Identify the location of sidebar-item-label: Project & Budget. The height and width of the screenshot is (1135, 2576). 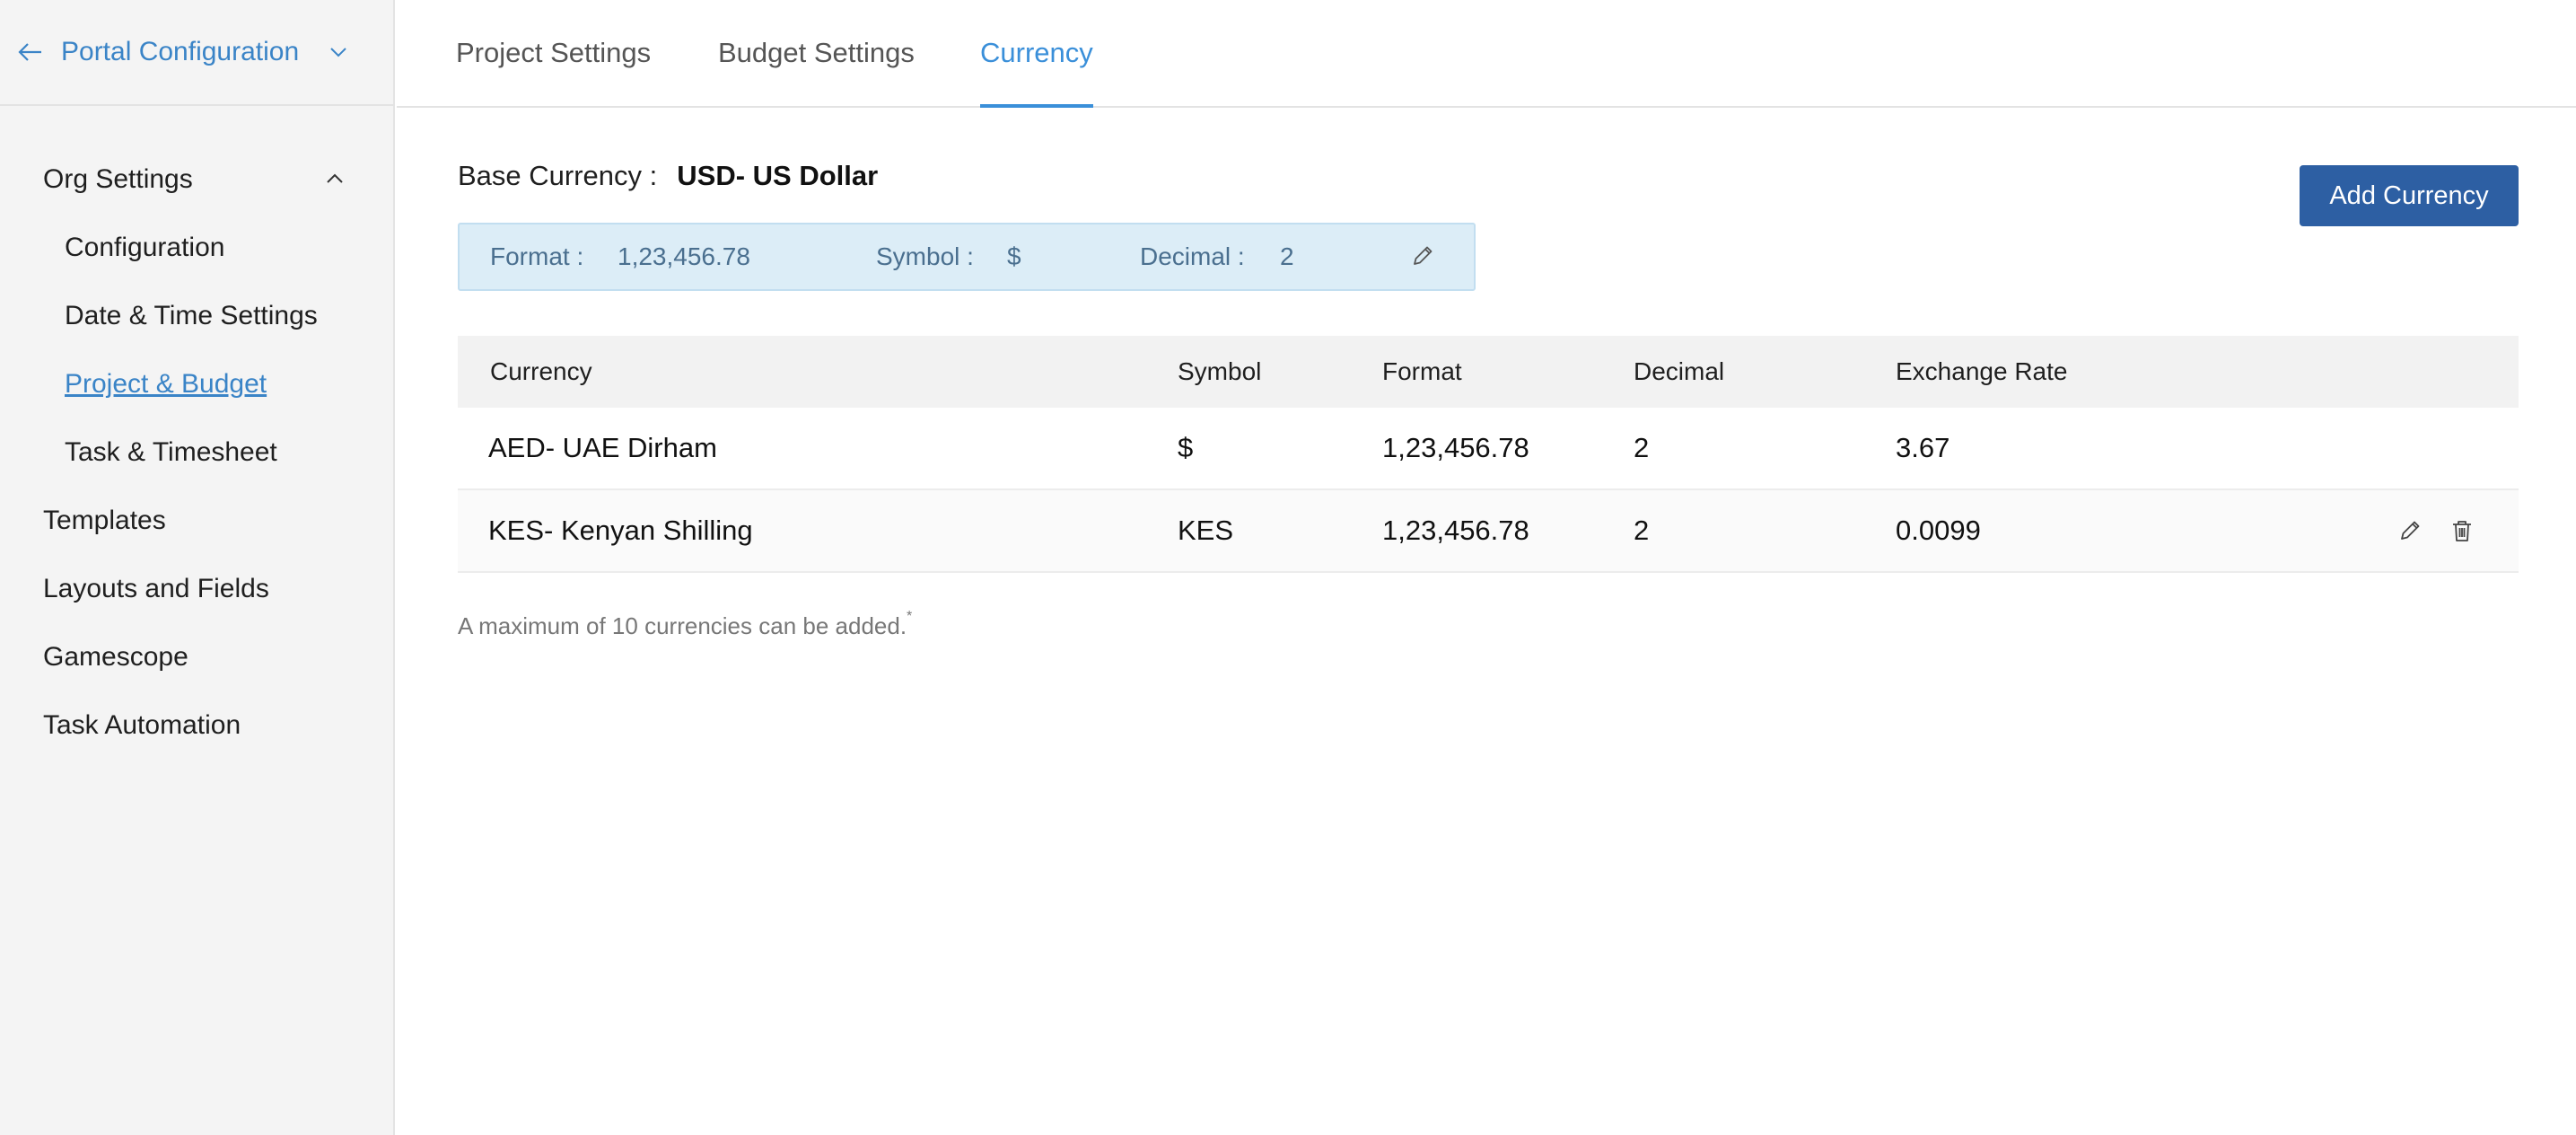
(166, 384).